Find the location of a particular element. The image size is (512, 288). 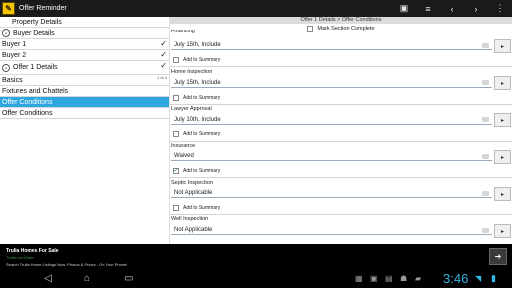

list-item-fixtures-and-chattels: Fixtures and Chattels is located at coordinates (84, 91).